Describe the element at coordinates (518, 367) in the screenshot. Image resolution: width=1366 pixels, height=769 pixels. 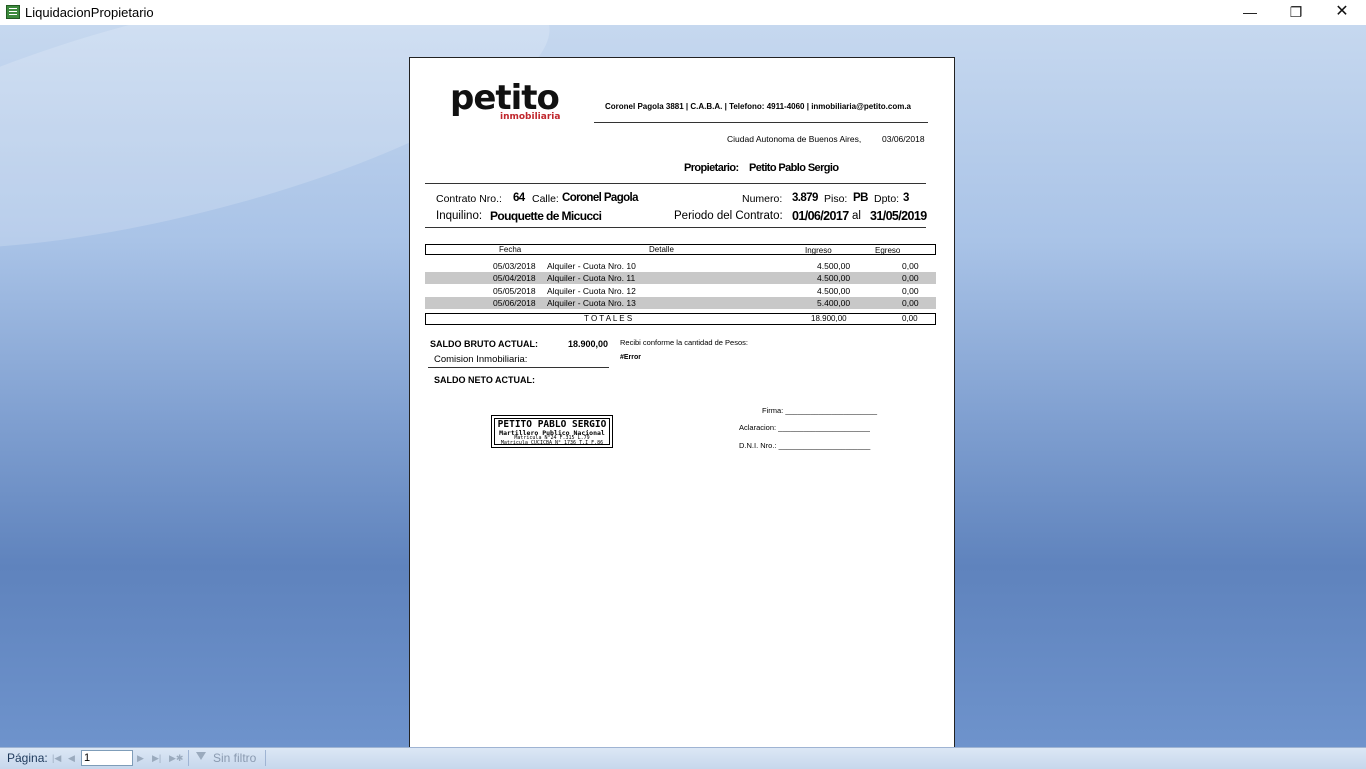
I see `saldo-divider` at that location.